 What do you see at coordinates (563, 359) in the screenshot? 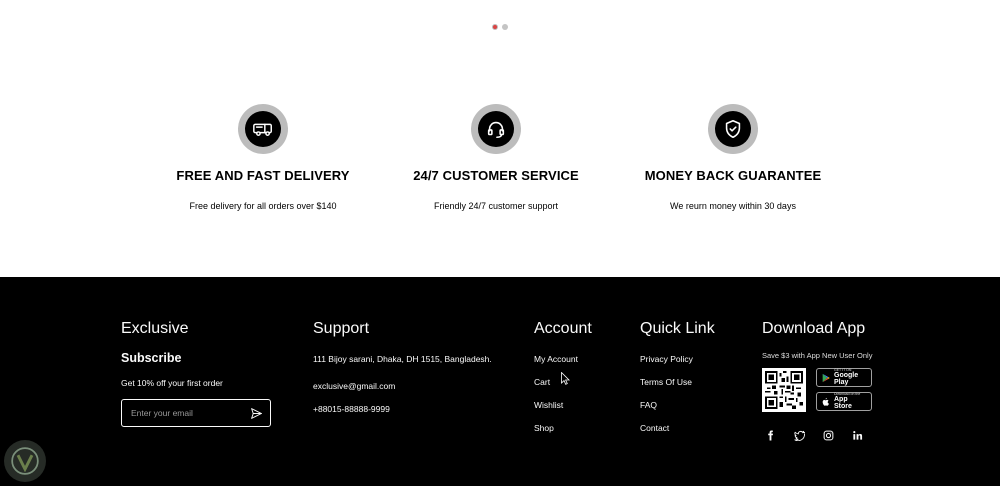
I see `link-my-account: My Account` at bounding box center [563, 359].